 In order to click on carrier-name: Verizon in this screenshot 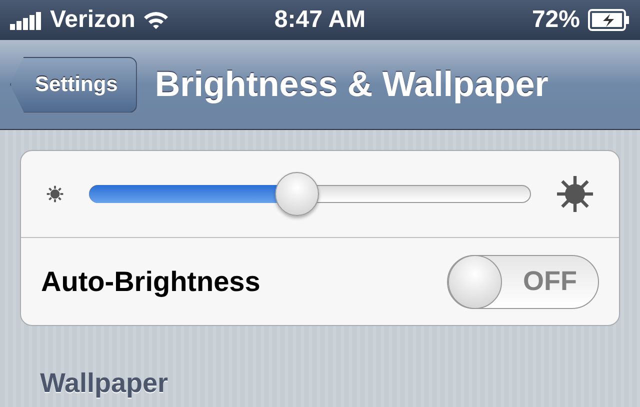, I will do `click(93, 20)`.